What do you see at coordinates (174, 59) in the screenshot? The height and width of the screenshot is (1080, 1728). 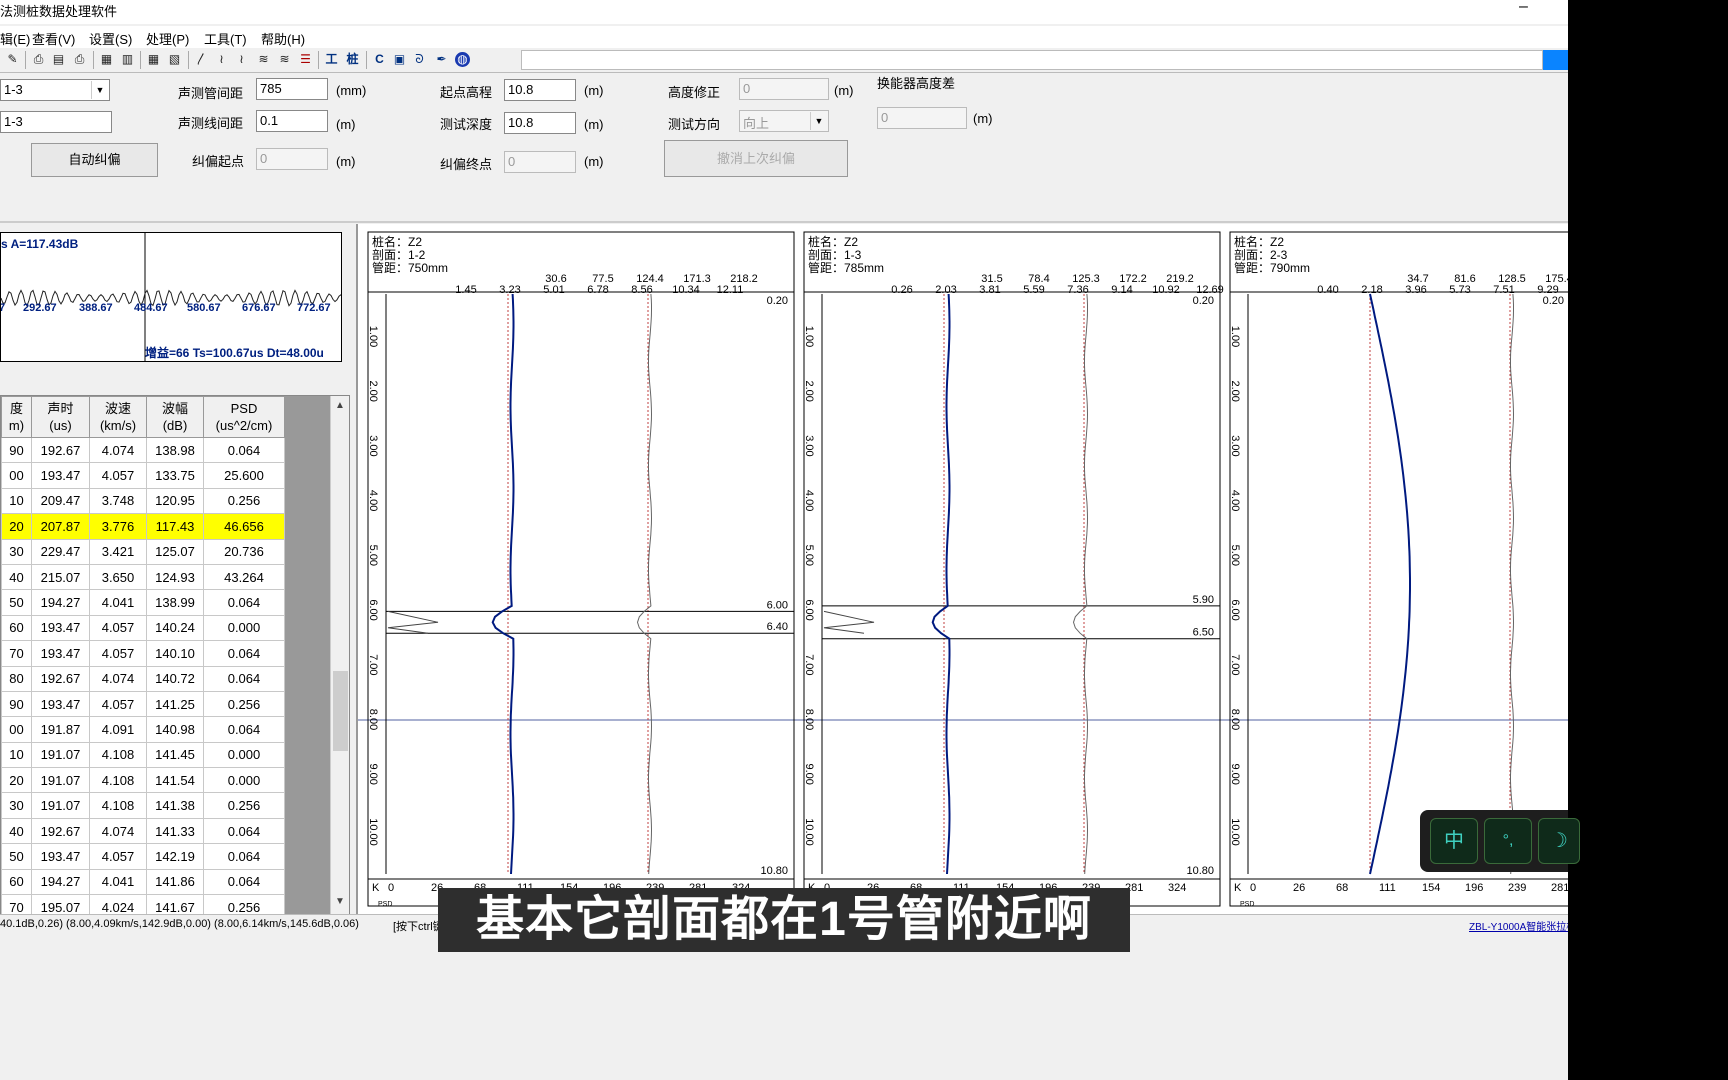 I see `grid-alt-icon: ▧` at bounding box center [174, 59].